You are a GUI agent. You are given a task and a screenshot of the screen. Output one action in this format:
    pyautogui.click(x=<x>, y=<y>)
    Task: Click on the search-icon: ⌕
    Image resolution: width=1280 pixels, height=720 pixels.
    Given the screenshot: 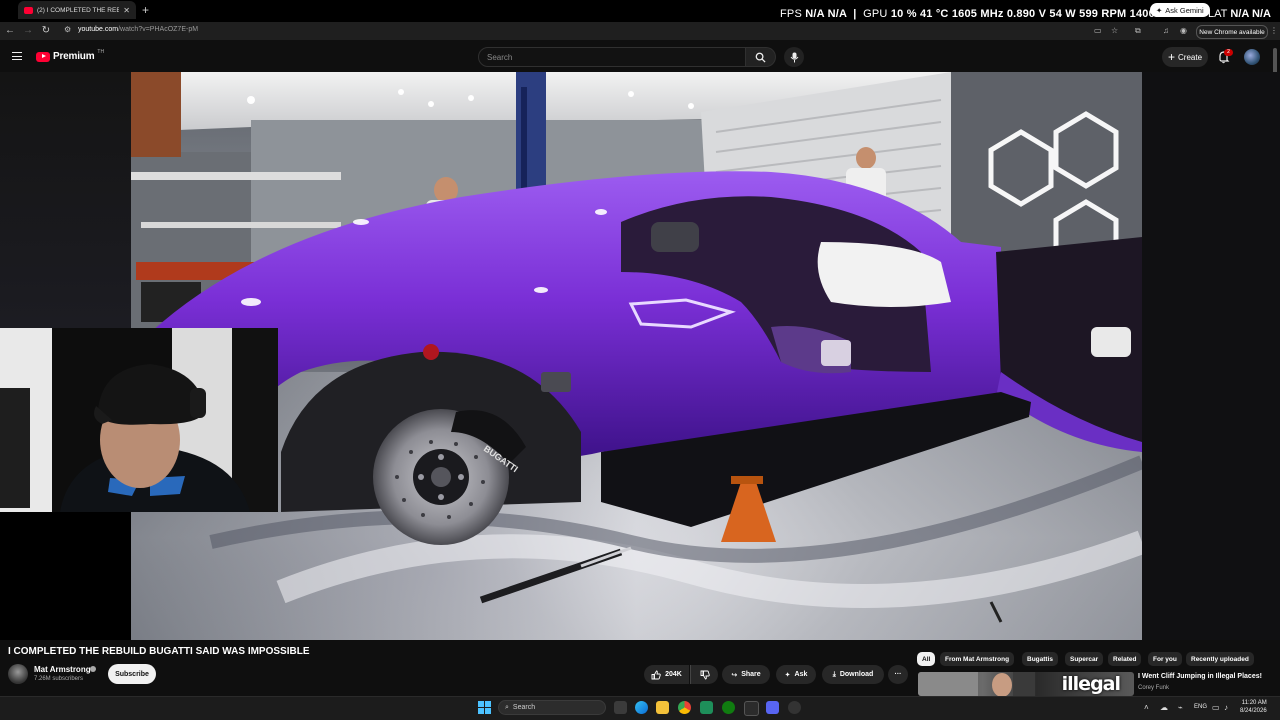 What is the action you would take?
    pyautogui.click(x=507, y=707)
    